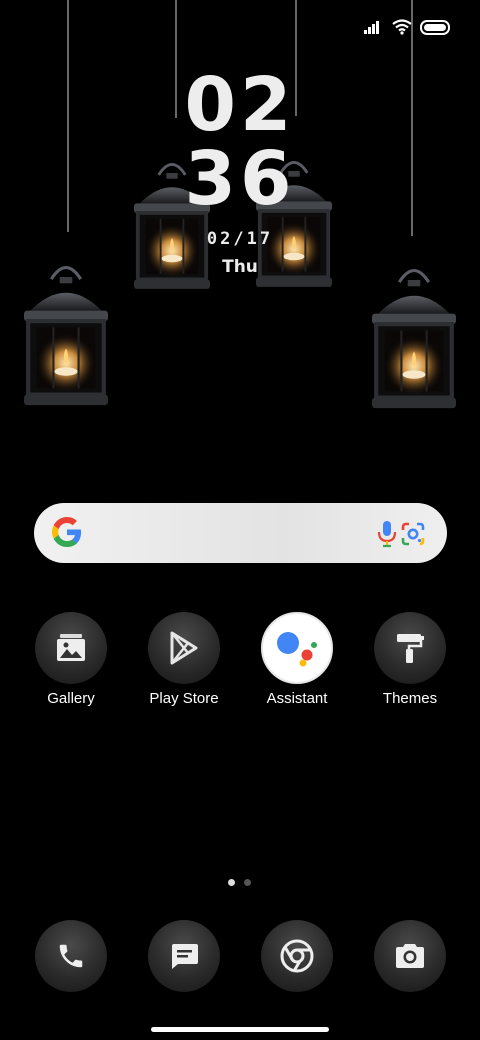 The width and height of the screenshot is (480, 1040). I want to click on clock-day: Thu, so click(240, 267).